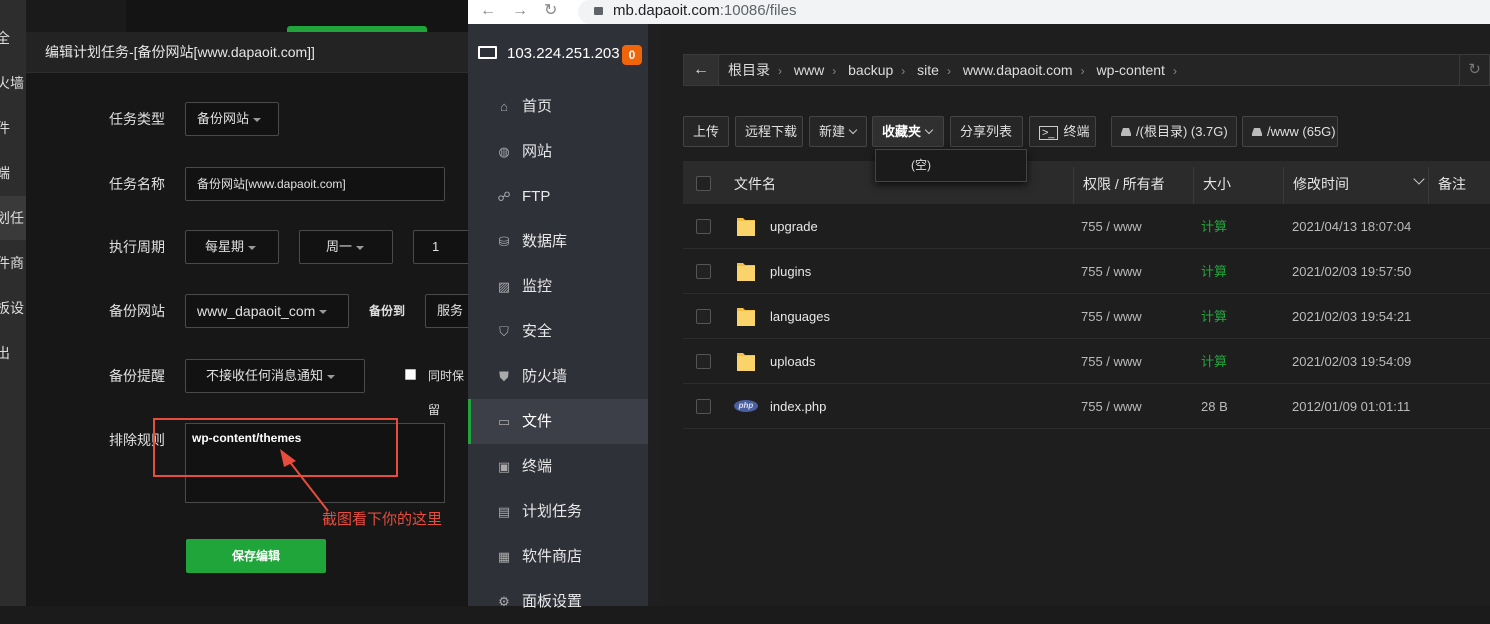 This screenshot has width=1490, height=624. Describe the element at coordinates (13, 83) in the screenshot. I see `nav-fragment: 火墙` at that location.